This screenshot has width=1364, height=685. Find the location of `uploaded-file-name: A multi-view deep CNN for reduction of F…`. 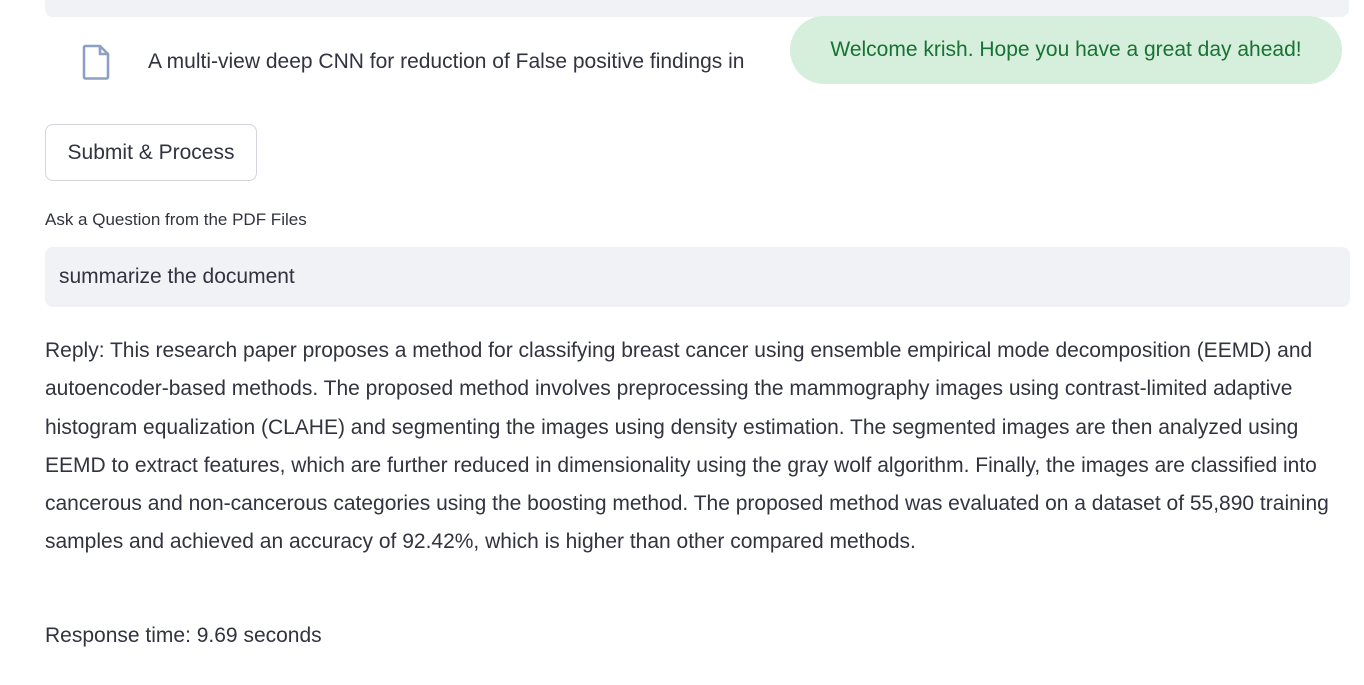

uploaded-file-name: A multi-view deep CNN for reduction of F… is located at coordinates (446, 61).